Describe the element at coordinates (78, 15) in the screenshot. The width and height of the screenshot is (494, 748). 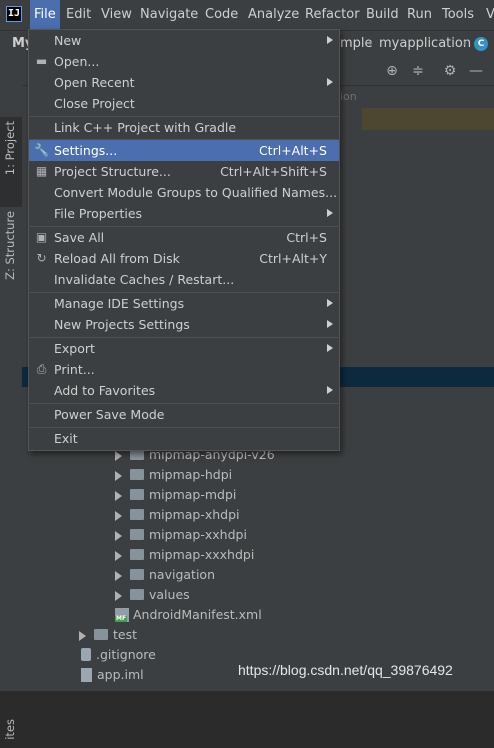
I see `menu-edit: Edit` at that location.